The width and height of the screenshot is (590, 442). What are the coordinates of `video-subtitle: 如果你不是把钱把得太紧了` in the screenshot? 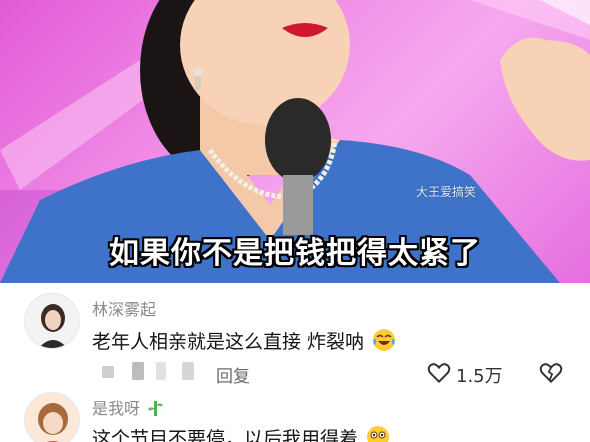 It's located at (295, 253).